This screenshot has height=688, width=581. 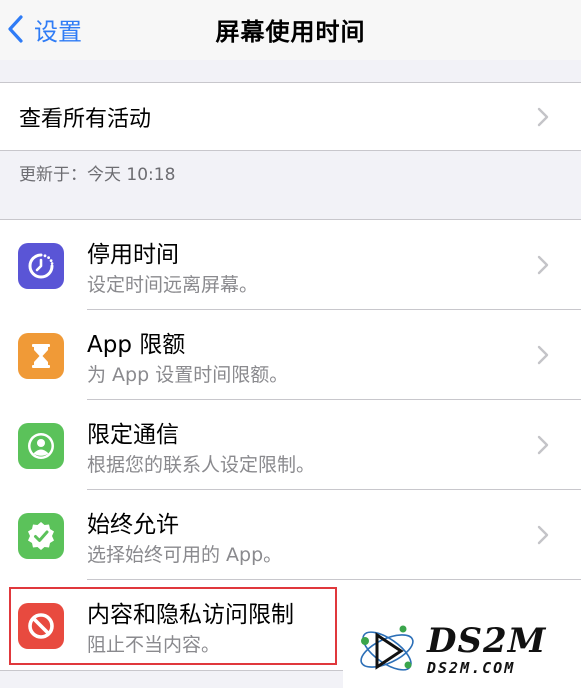 What do you see at coordinates (185, 555) in the screenshot?
I see `row-subtitle: 选择始终可用的 App。` at bounding box center [185, 555].